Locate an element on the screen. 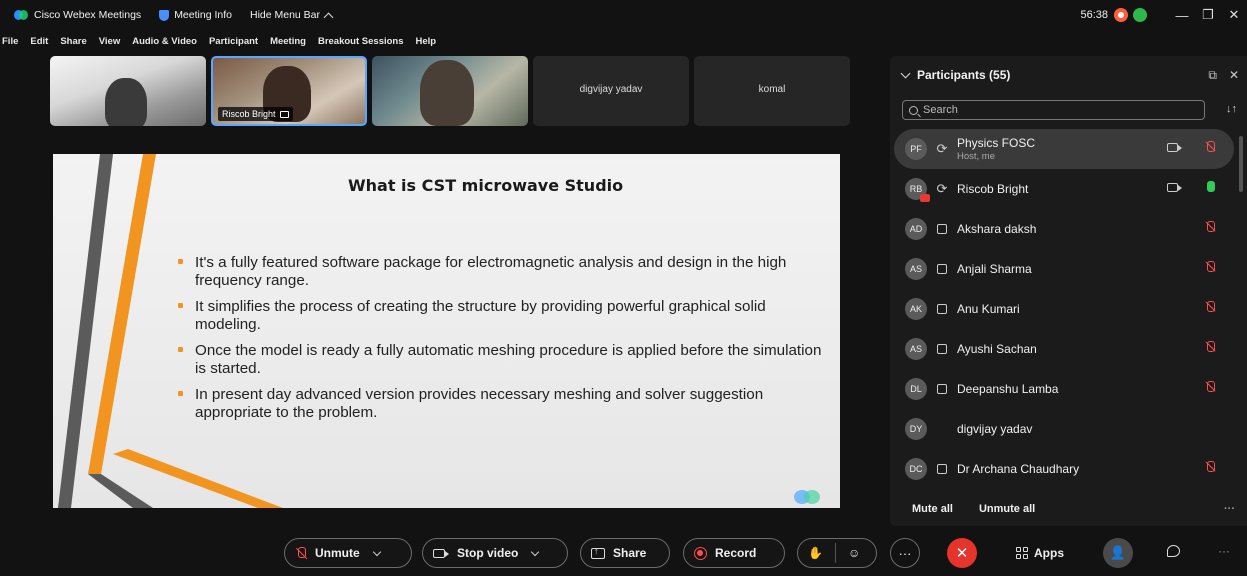  more-button: ··· is located at coordinates (905, 553).